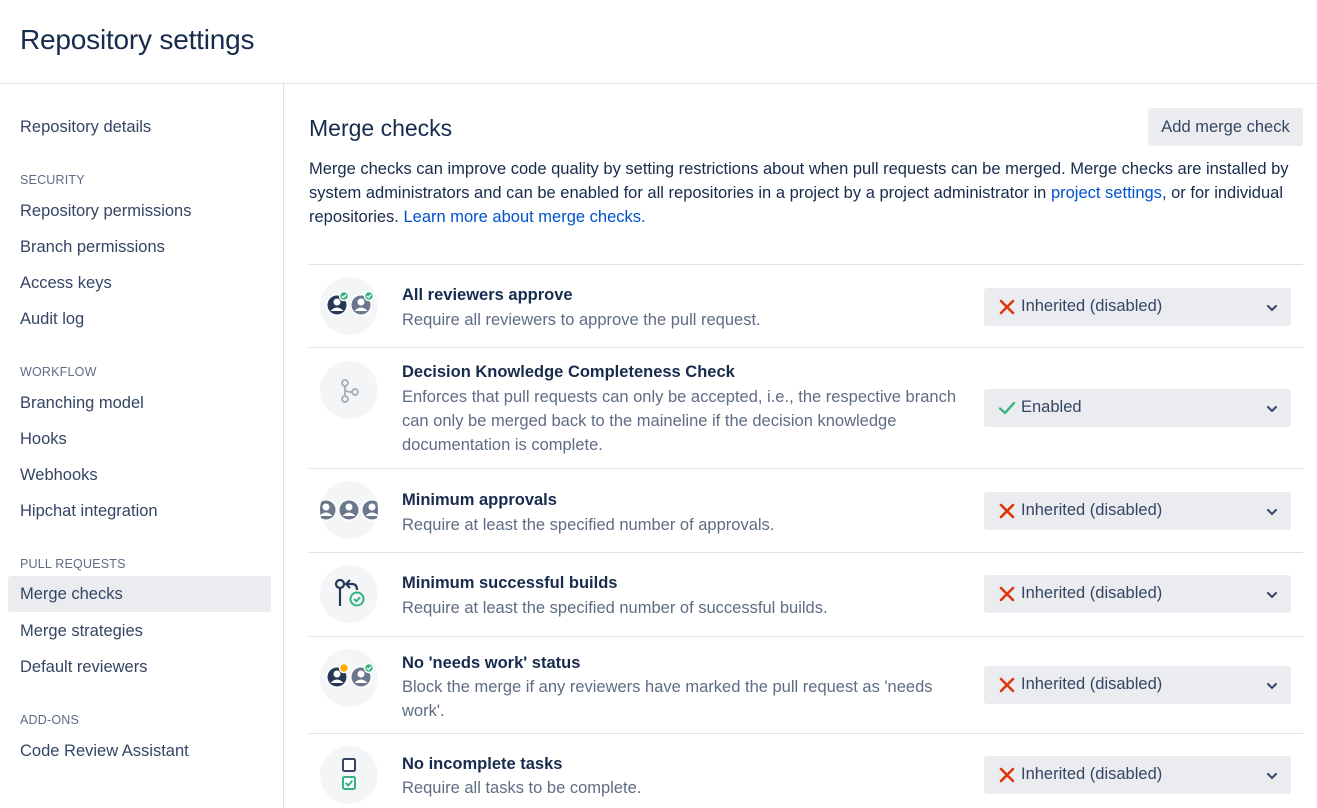 Image resolution: width=1317 pixels, height=808 pixels. What do you see at coordinates (139, 594) in the screenshot?
I see `sidebar-item-merge-checks: Merge checks` at bounding box center [139, 594].